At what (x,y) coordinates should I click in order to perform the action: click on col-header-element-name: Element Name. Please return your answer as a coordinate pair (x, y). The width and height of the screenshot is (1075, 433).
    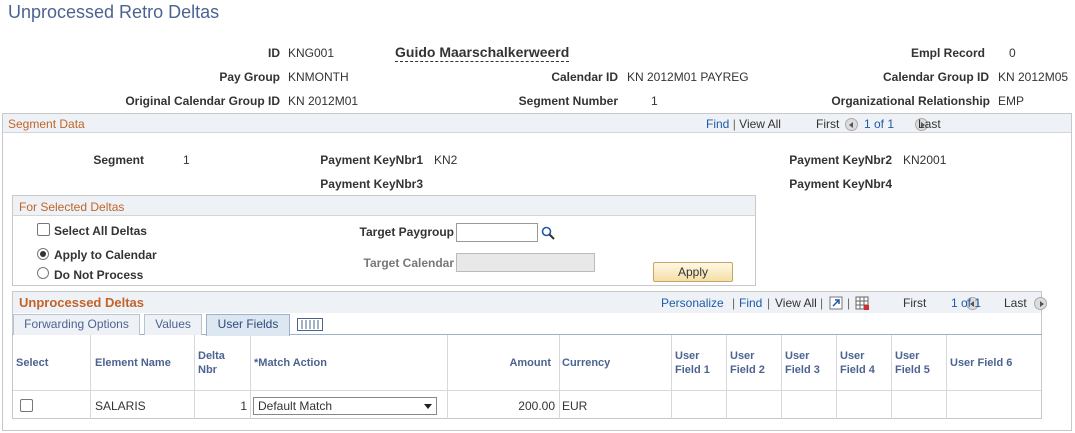
    Looking at the image, I should click on (133, 363).